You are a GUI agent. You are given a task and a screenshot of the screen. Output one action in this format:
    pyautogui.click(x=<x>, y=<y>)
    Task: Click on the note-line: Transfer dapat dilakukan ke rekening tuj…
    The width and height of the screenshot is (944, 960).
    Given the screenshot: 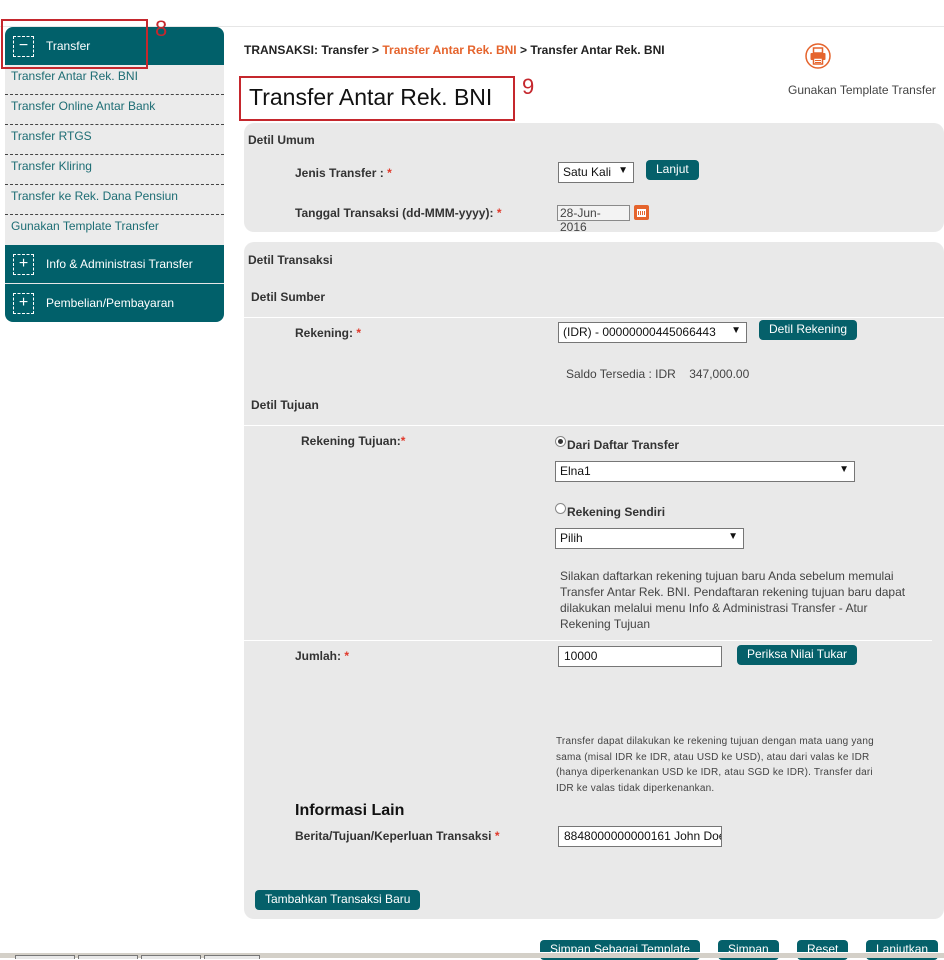 What is the action you would take?
    pyautogui.click(x=715, y=741)
    